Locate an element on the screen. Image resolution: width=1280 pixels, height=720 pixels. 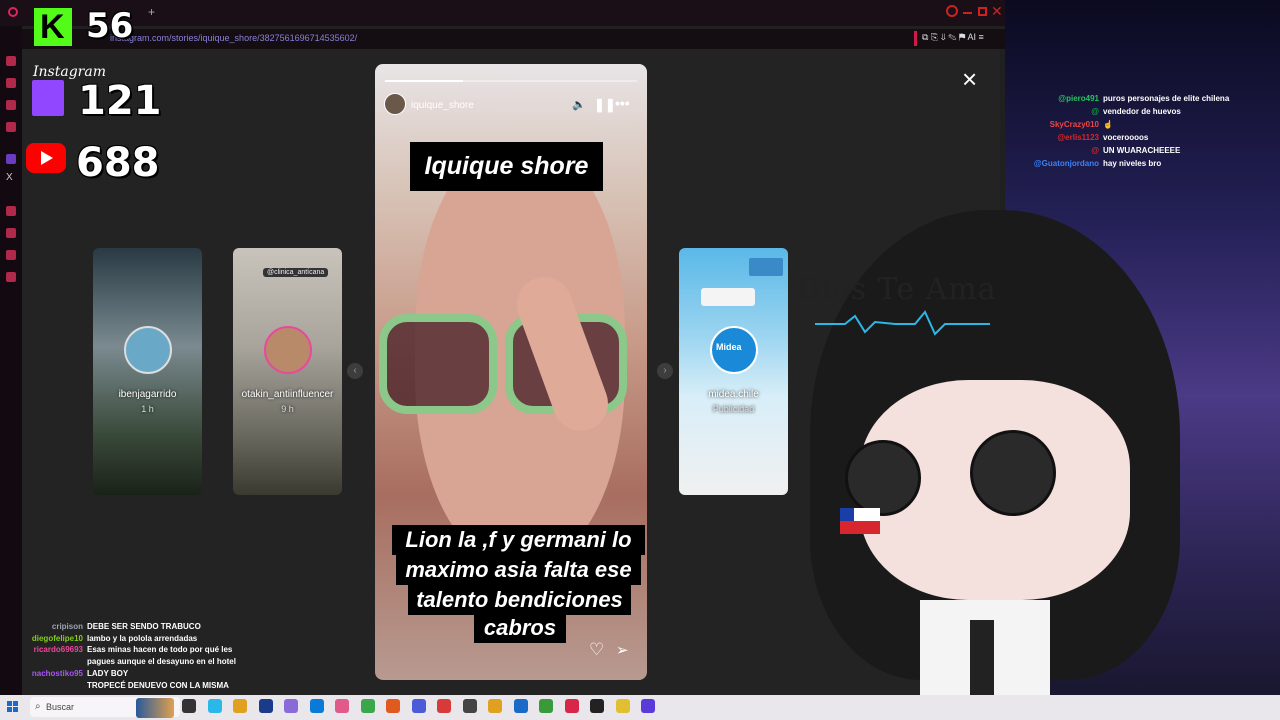
opera-taskbar-icon is located at coordinates (571, 706).